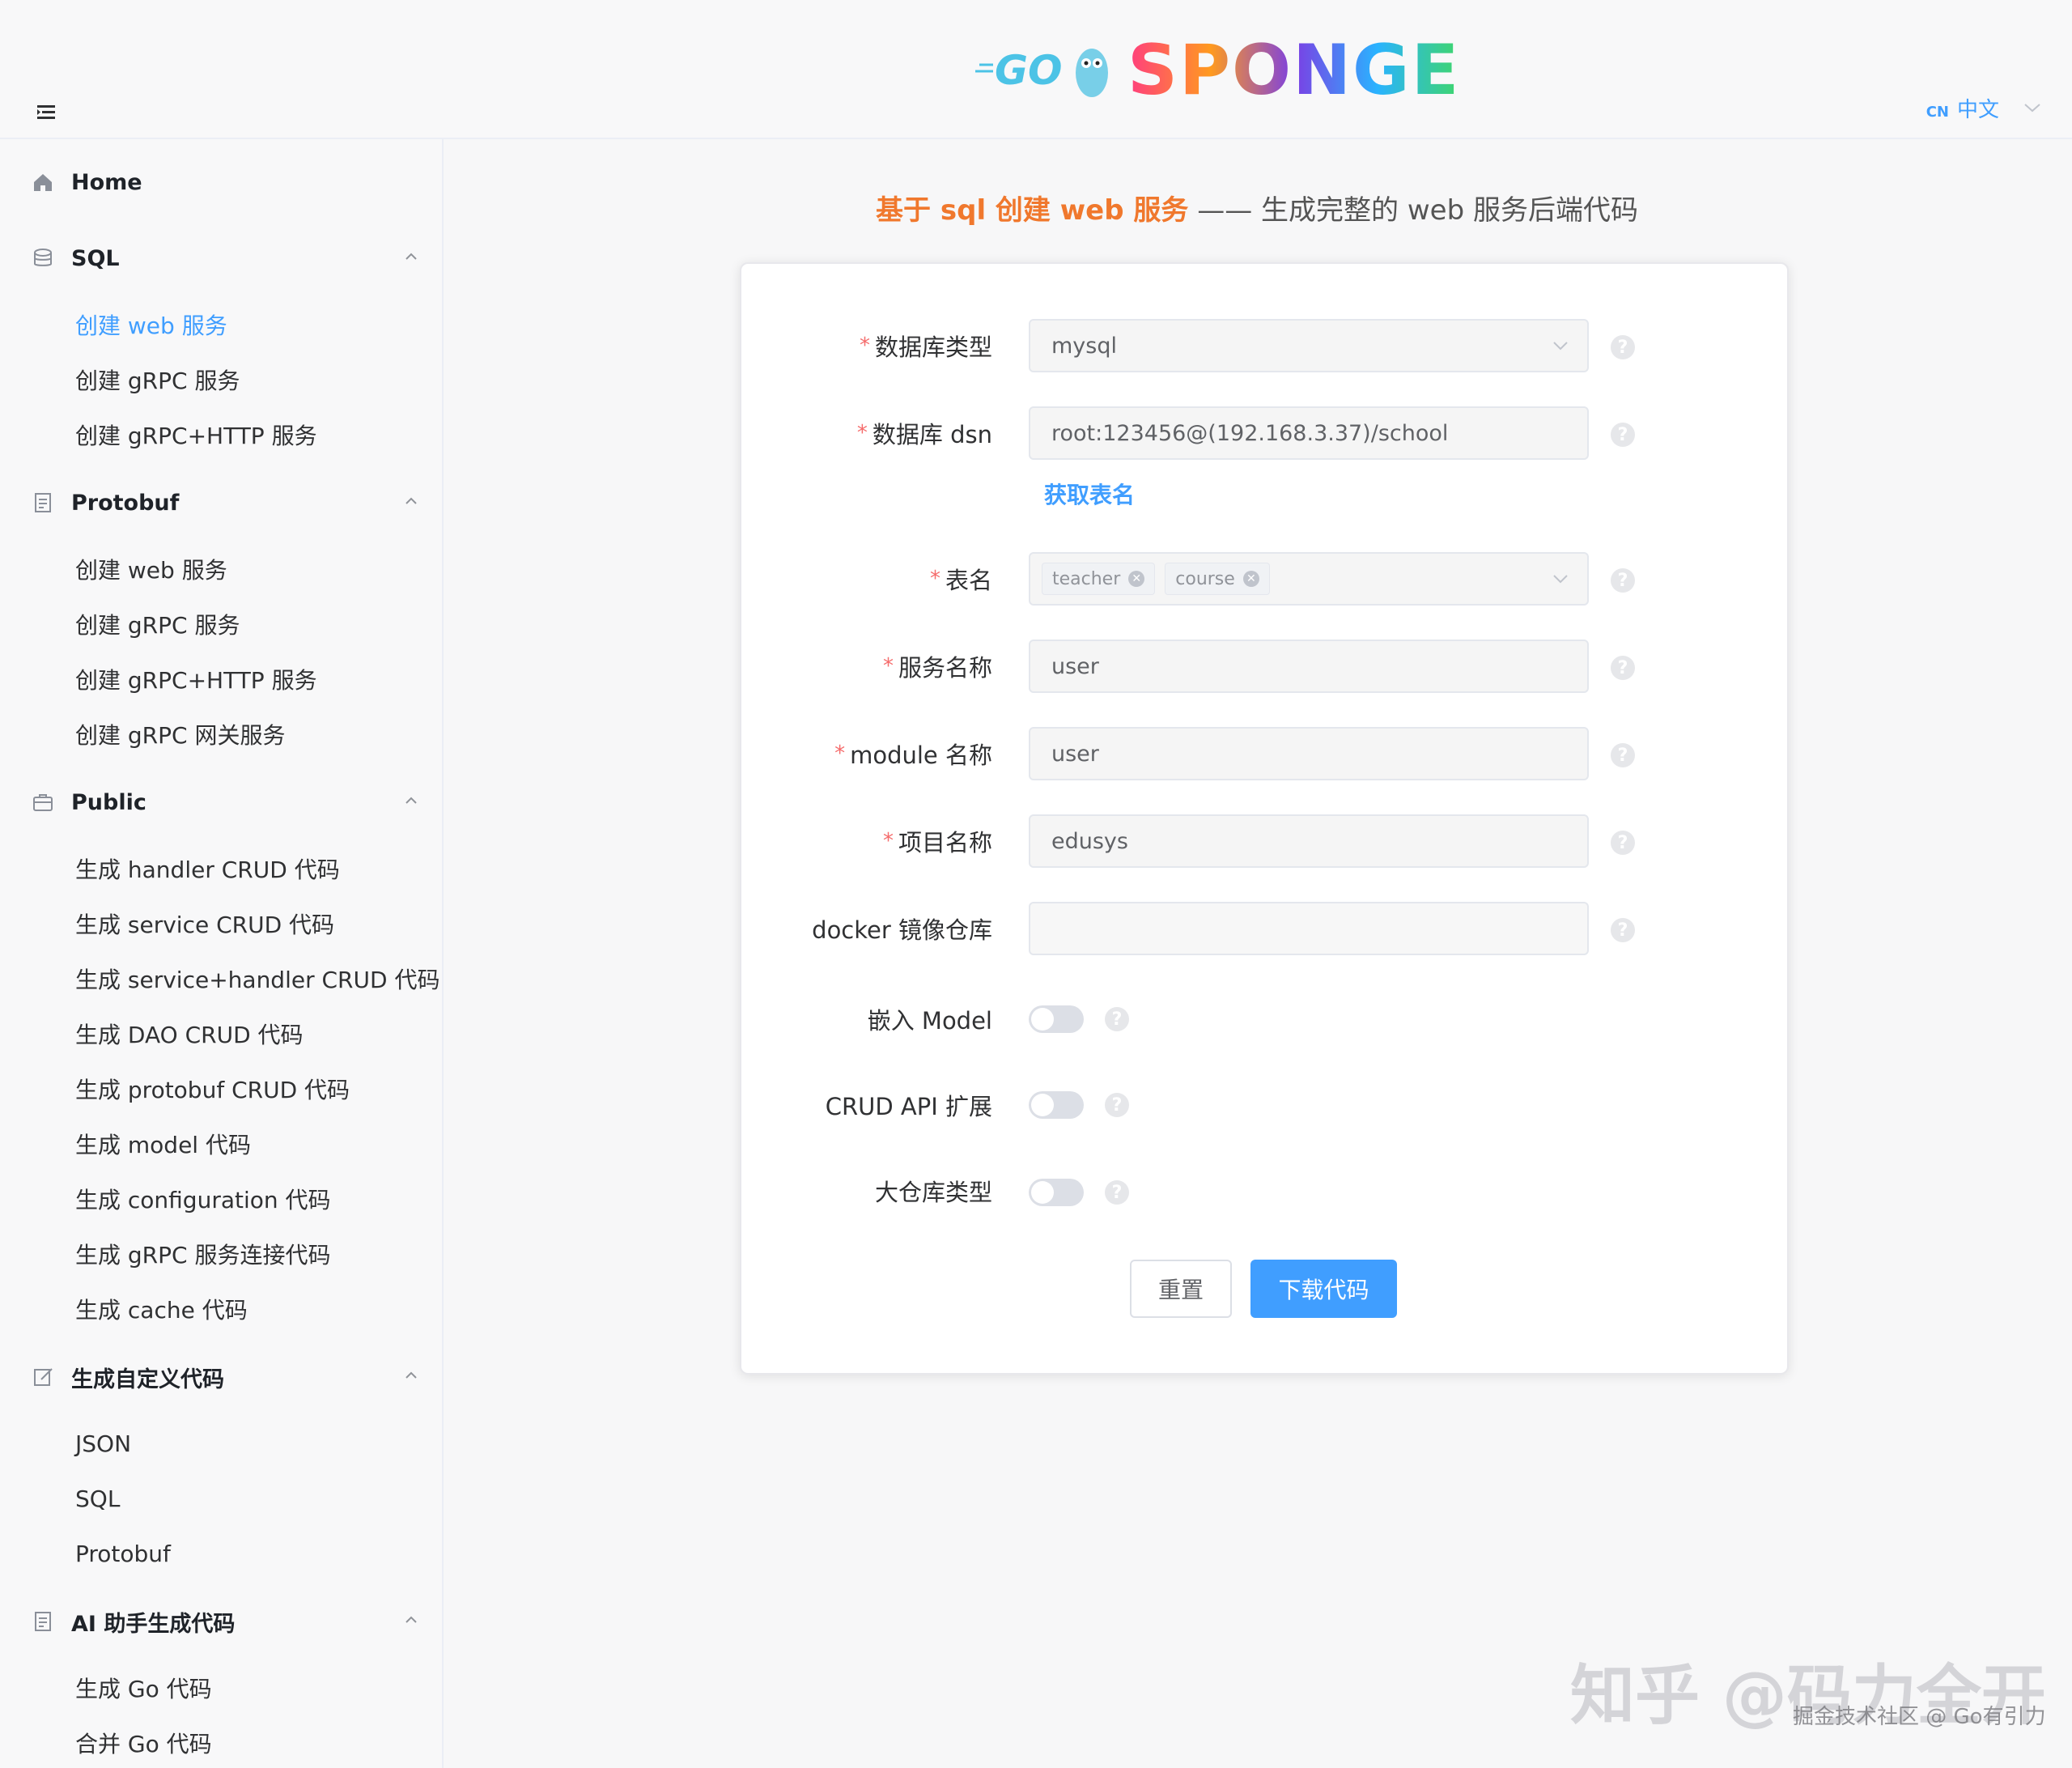 The width and height of the screenshot is (2072, 1768). What do you see at coordinates (1084, 346) in the screenshot?
I see `db-type-value: mysql` at bounding box center [1084, 346].